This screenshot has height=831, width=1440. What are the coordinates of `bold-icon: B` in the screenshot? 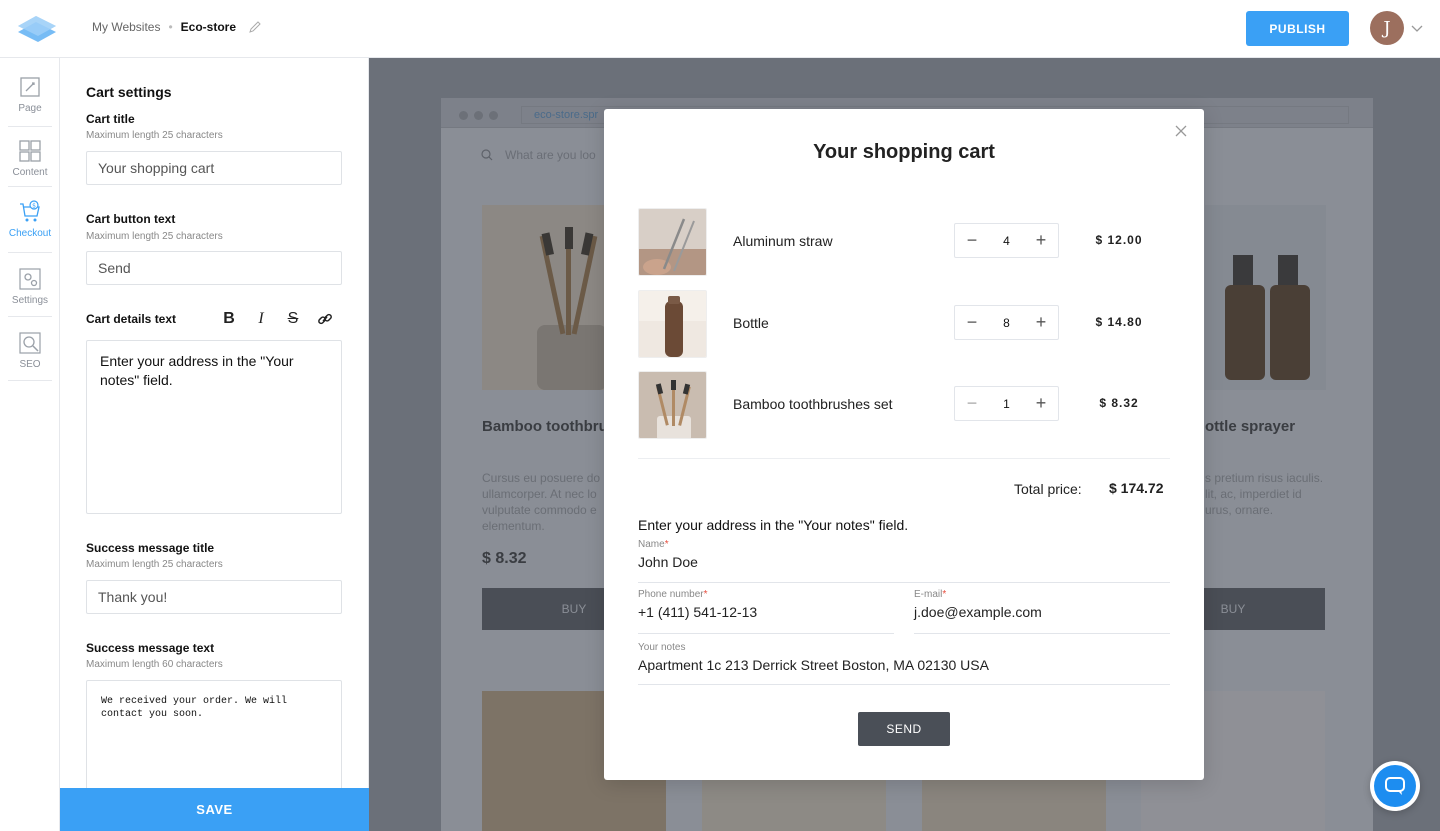 It's located at (229, 319).